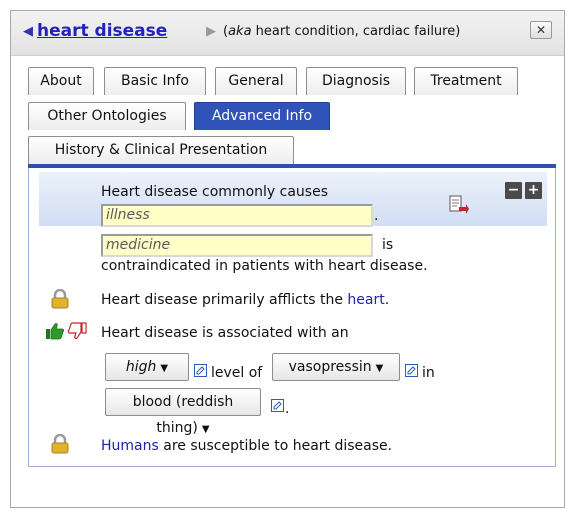 The image size is (575, 518). I want to click on level-of-text: level of, so click(237, 373).